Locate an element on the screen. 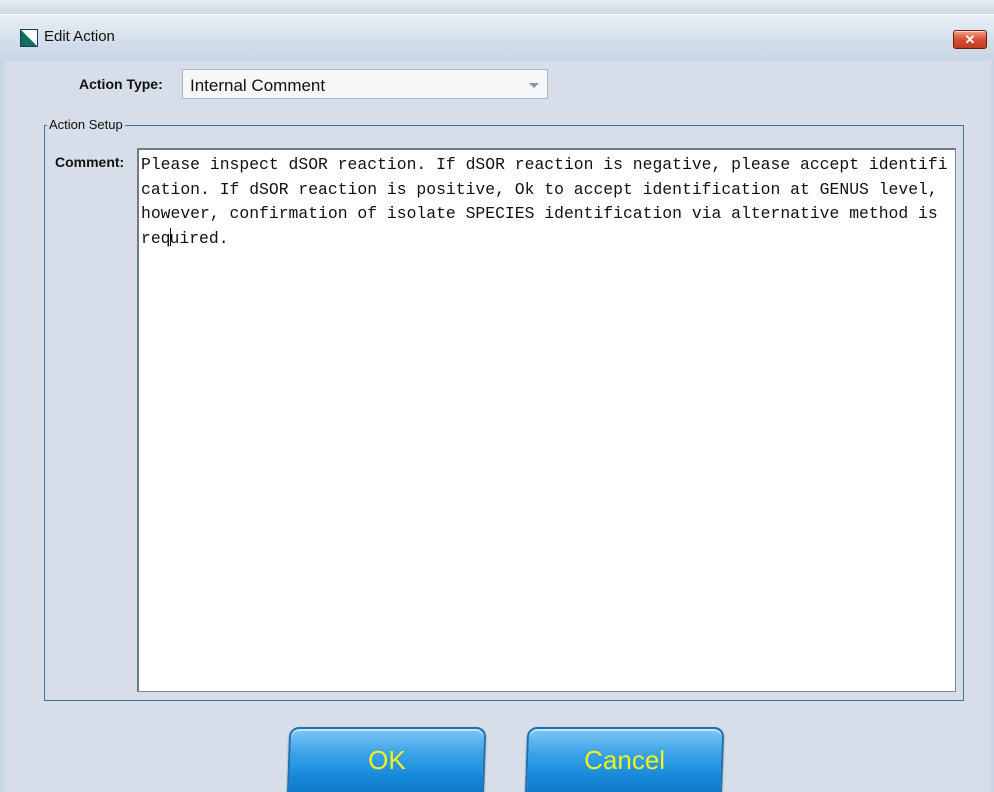 Image resolution: width=994 pixels, height=792 pixels. ok-button: OK is located at coordinates (386, 759).